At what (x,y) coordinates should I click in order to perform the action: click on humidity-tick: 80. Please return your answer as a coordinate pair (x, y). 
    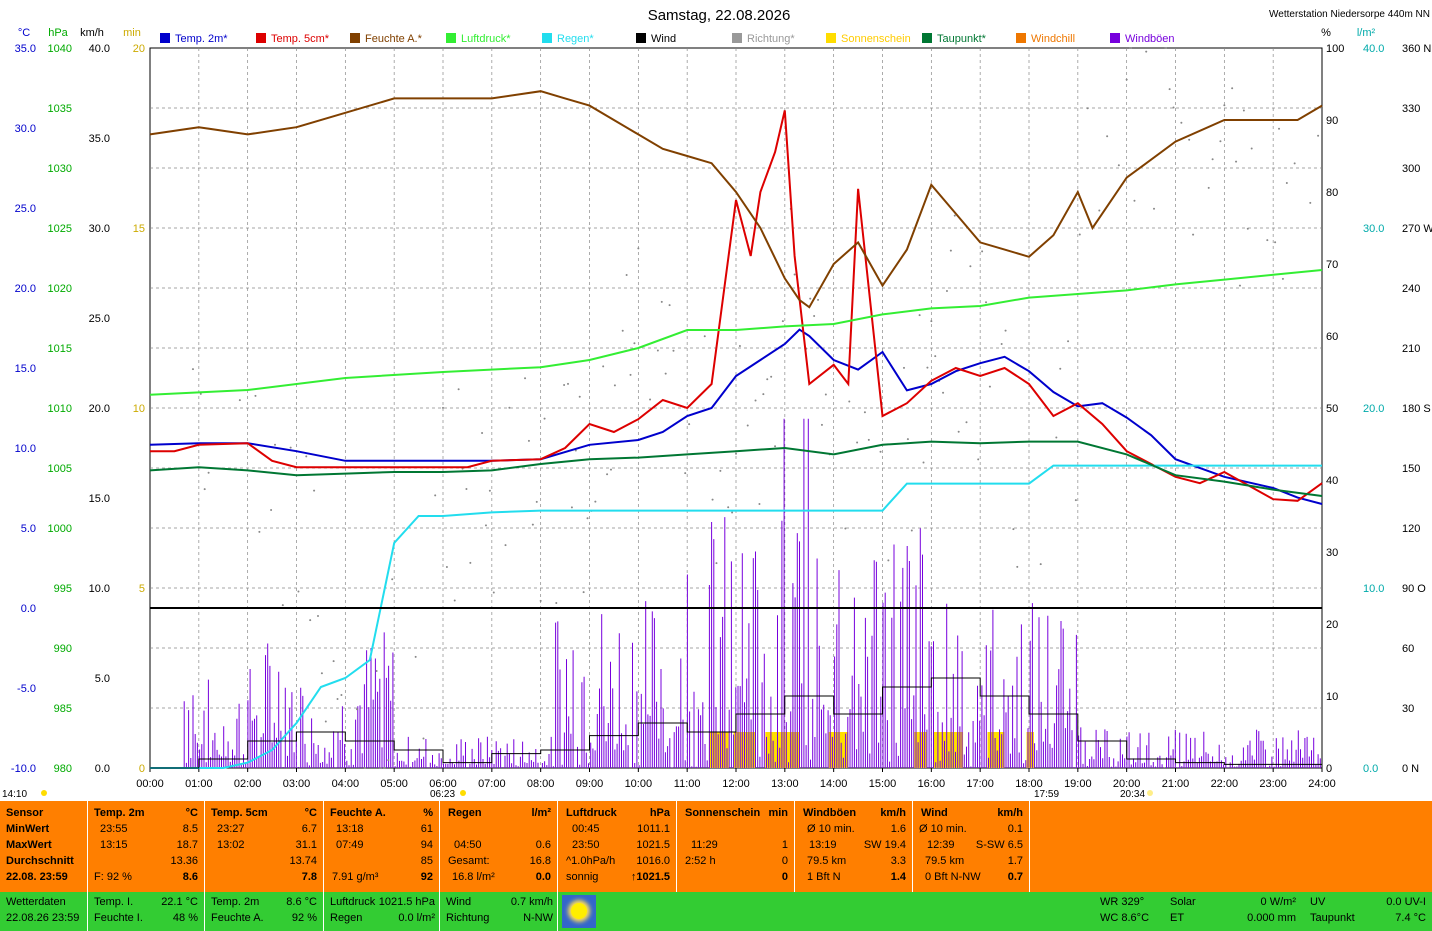
    Looking at the image, I should click on (1332, 193).